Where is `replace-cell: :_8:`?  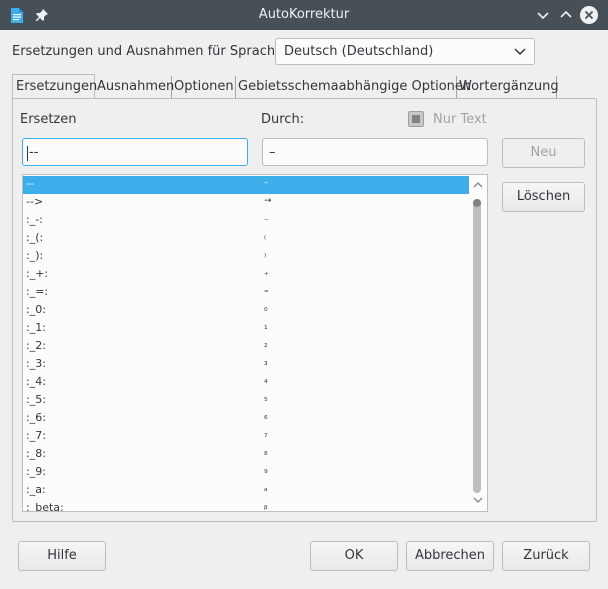 replace-cell: :_8: is located at coordinates (36, 453).